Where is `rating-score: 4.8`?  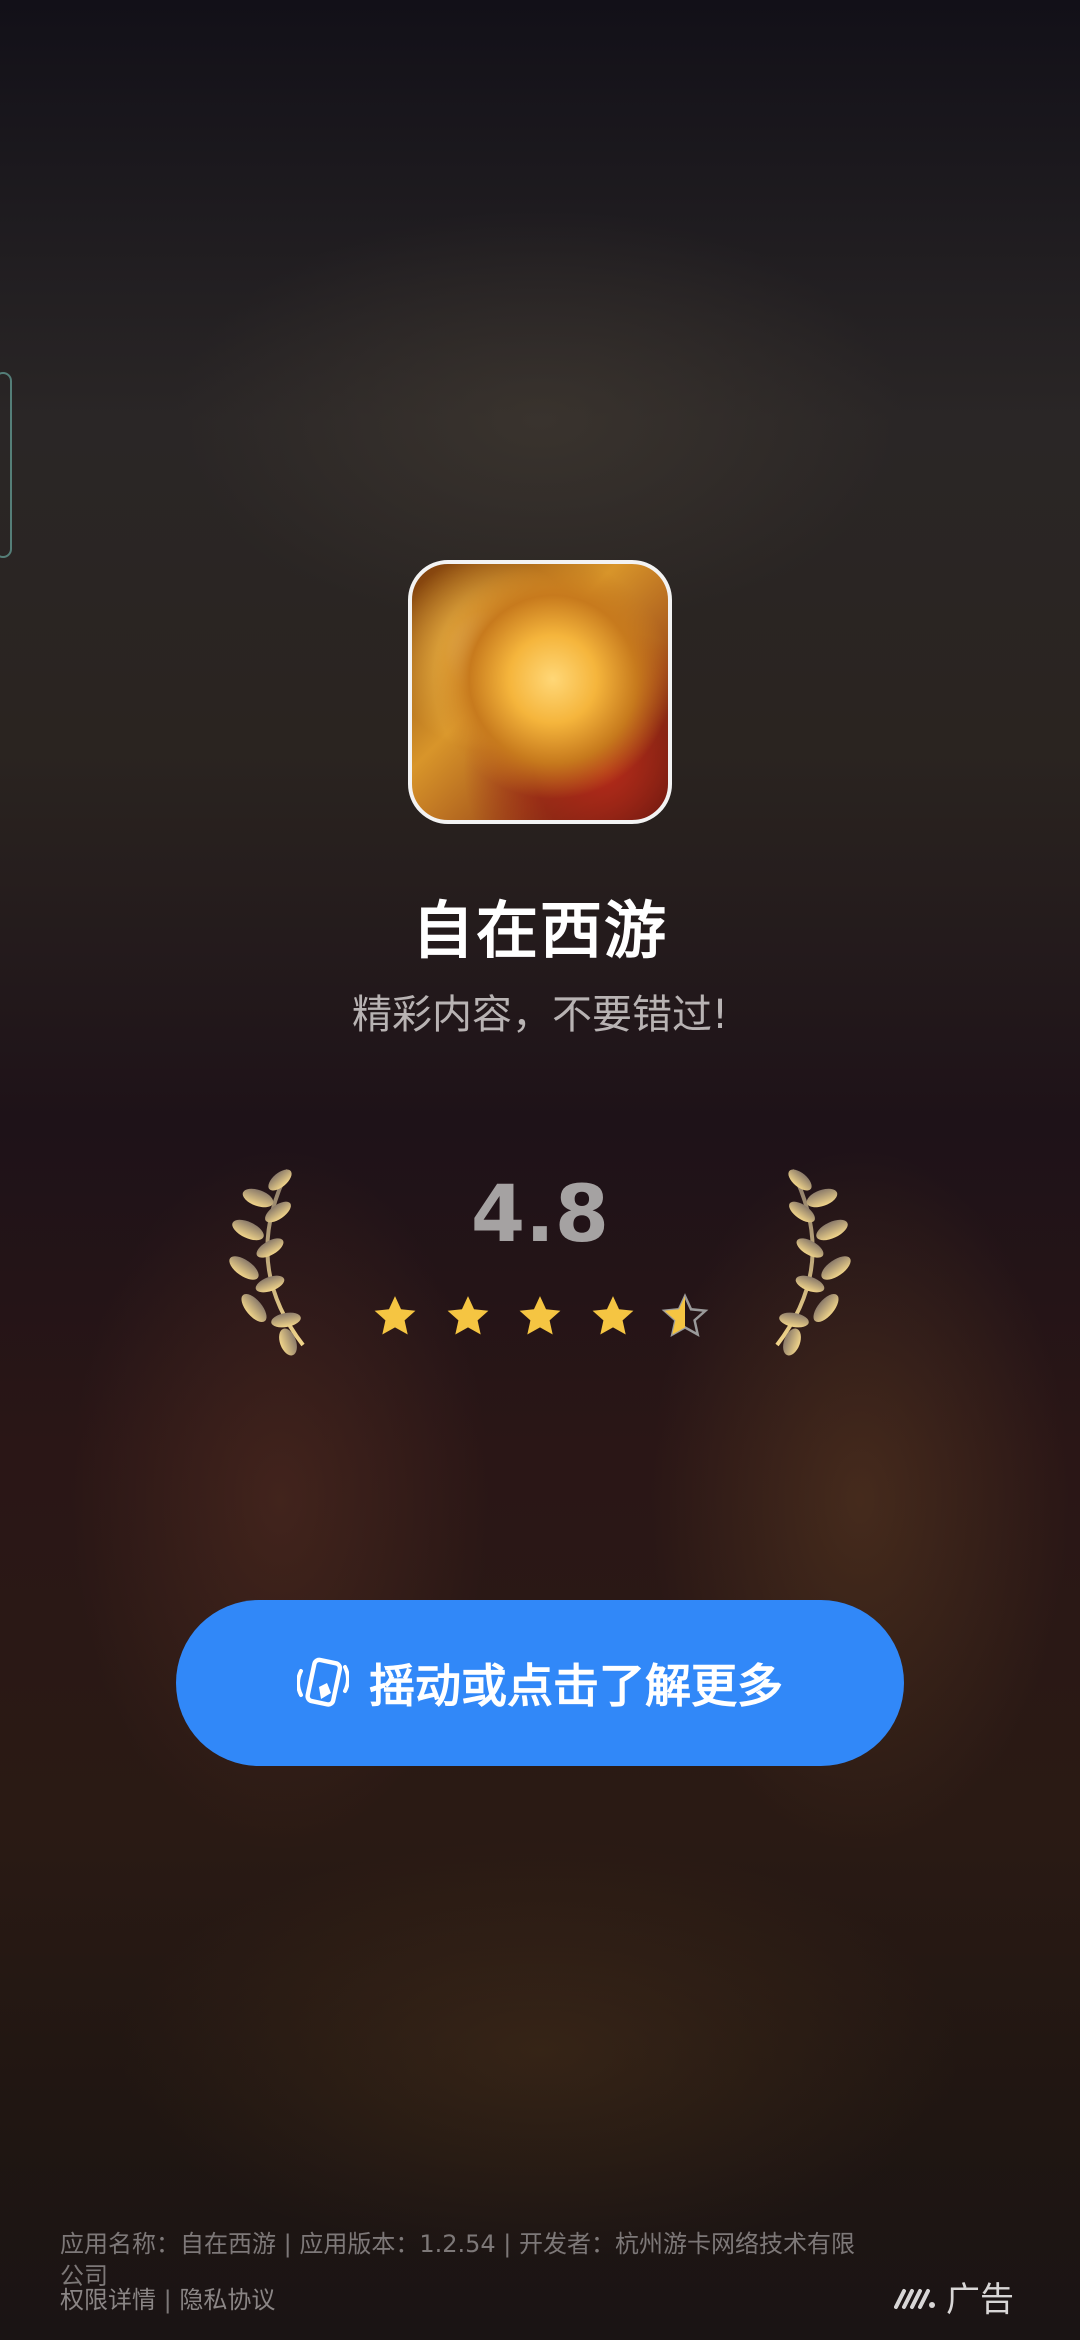
rating-score: 4.8 is located at coordinates (540, 1215).